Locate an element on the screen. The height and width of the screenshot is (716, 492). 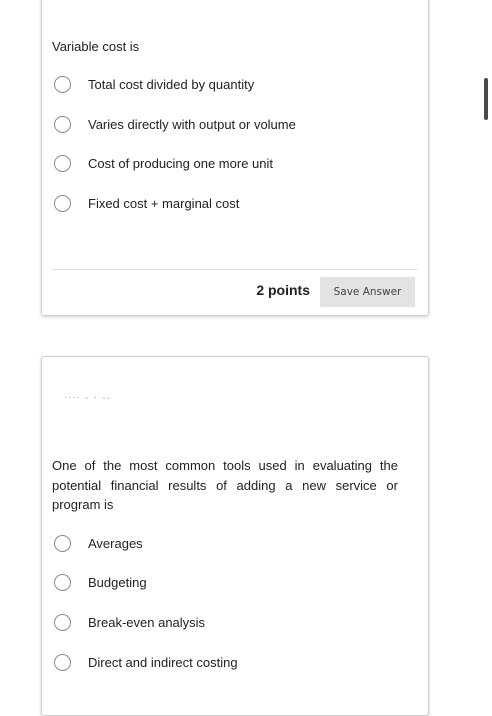
answer-option: Fixed cost + marginal cost is located at coordinates (146, 203).